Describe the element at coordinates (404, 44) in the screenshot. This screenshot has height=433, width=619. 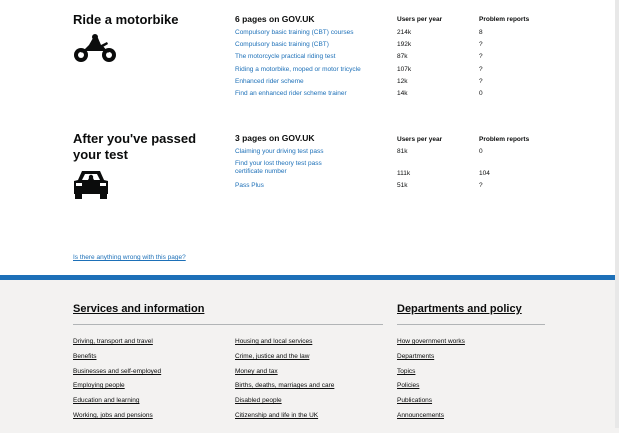
I see `users-value: 192k` at that location.